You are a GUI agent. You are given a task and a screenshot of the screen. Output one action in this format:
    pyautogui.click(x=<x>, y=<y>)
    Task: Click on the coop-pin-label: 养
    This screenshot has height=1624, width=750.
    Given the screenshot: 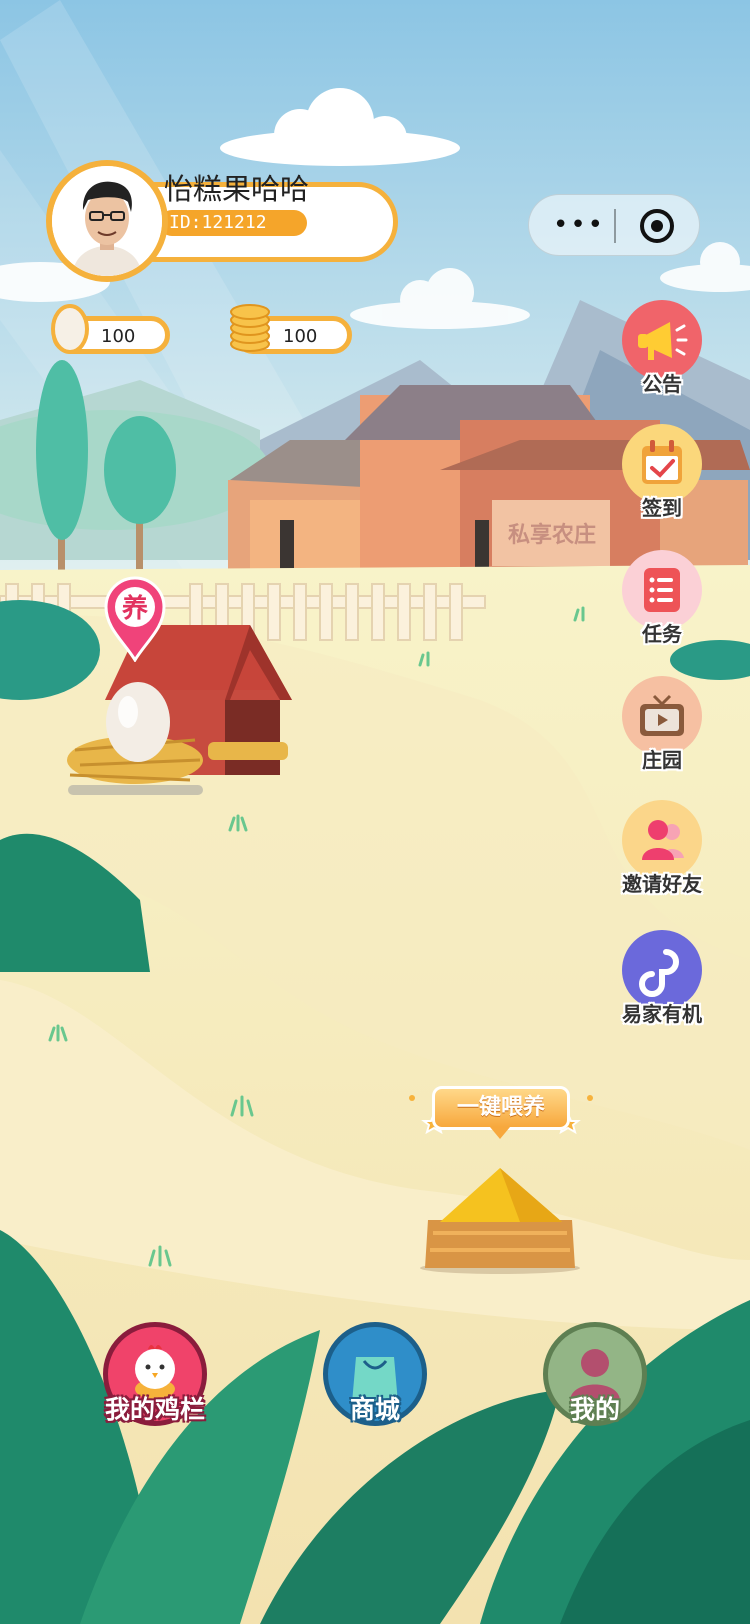 What is the action you would take?
    pyautogui.click(x=134, y=609)
    